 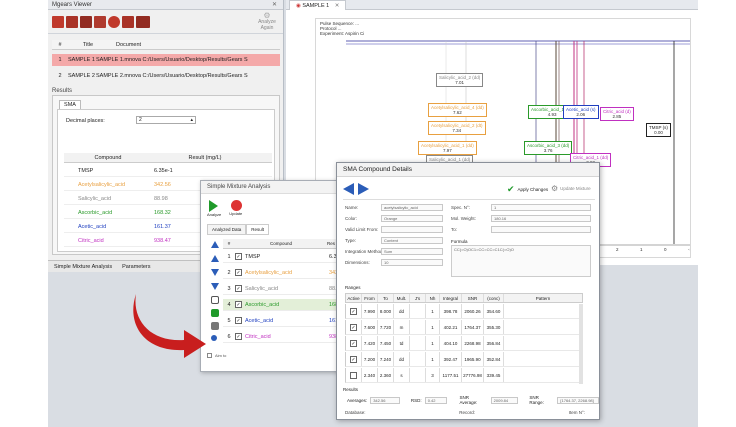 I want to click on peak-label: Acetic_acid (s) 2.06, so click(x=581, y=112).